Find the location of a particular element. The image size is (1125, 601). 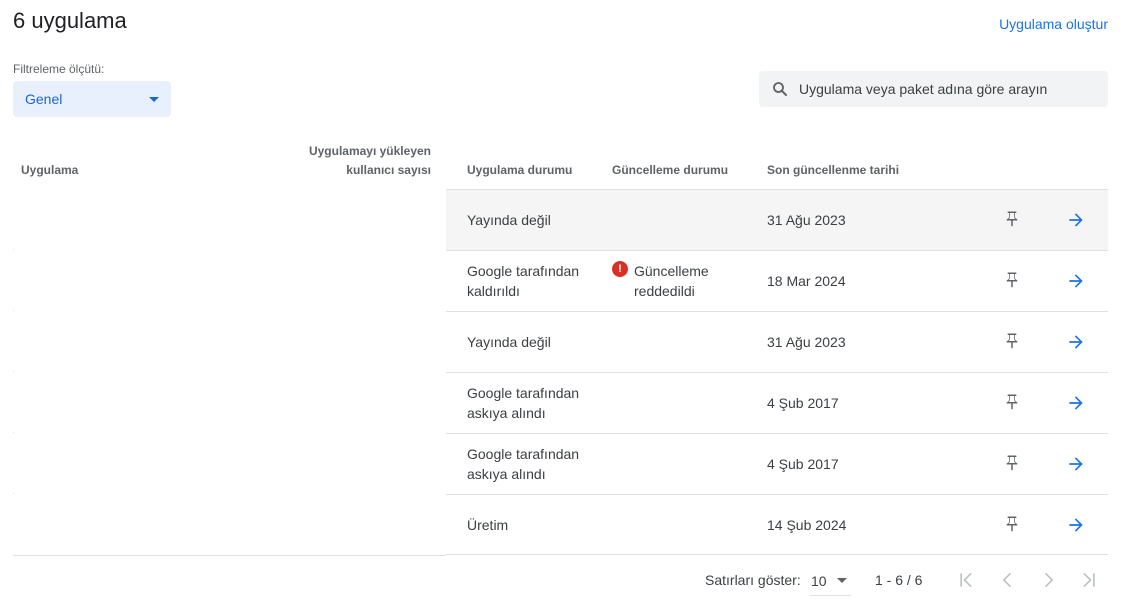

chevron-right-icon is located at coordinates (1048, 580).